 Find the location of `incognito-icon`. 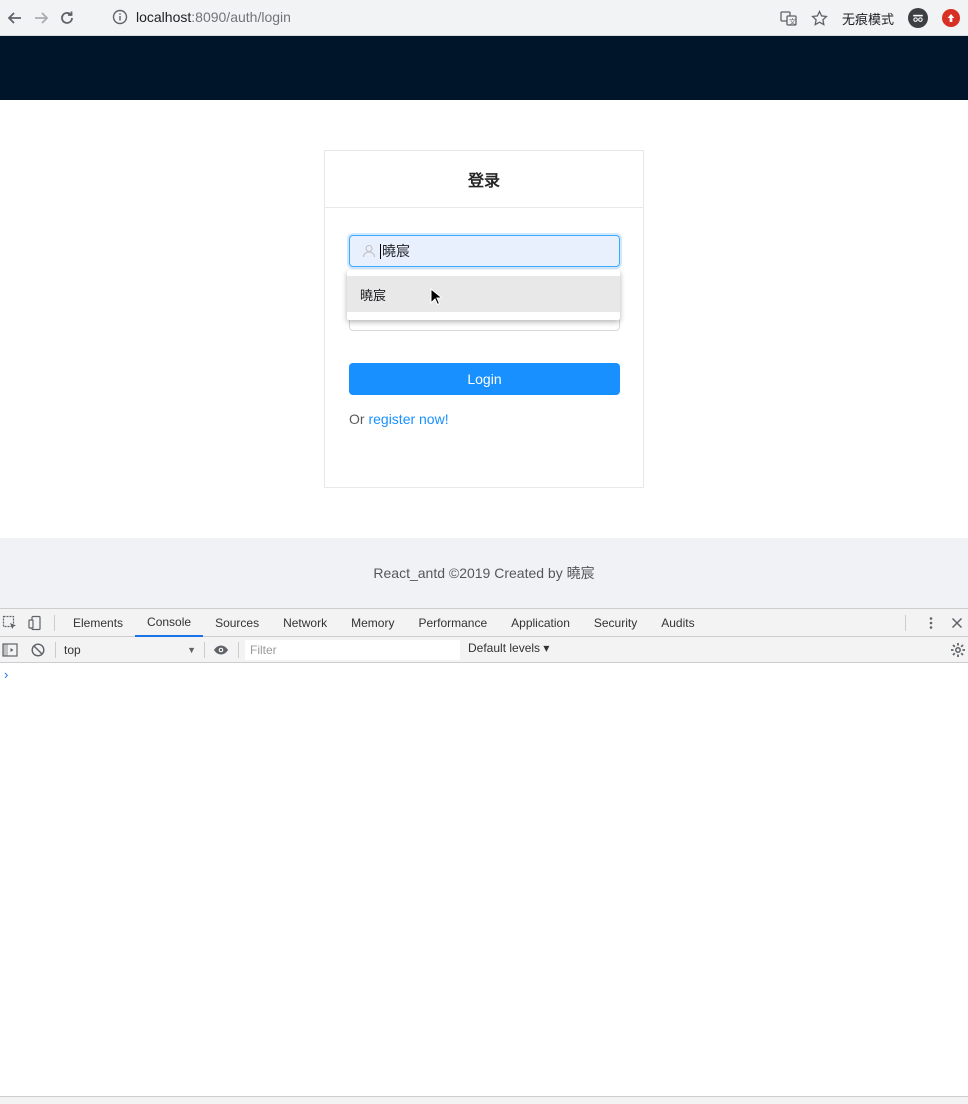

incognito-icon is located at coordinates (918, 18).